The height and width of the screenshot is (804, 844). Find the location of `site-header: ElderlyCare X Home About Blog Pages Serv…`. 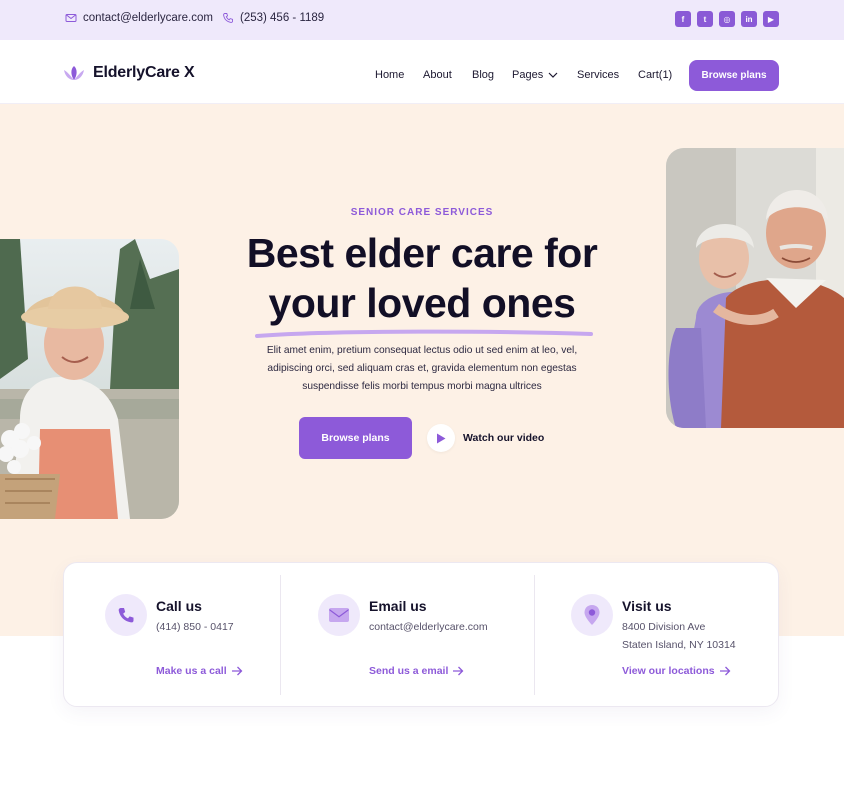

site-header: ElderlyCare X Home About Blog Pages Serv… is located at coordinates (422, 72).